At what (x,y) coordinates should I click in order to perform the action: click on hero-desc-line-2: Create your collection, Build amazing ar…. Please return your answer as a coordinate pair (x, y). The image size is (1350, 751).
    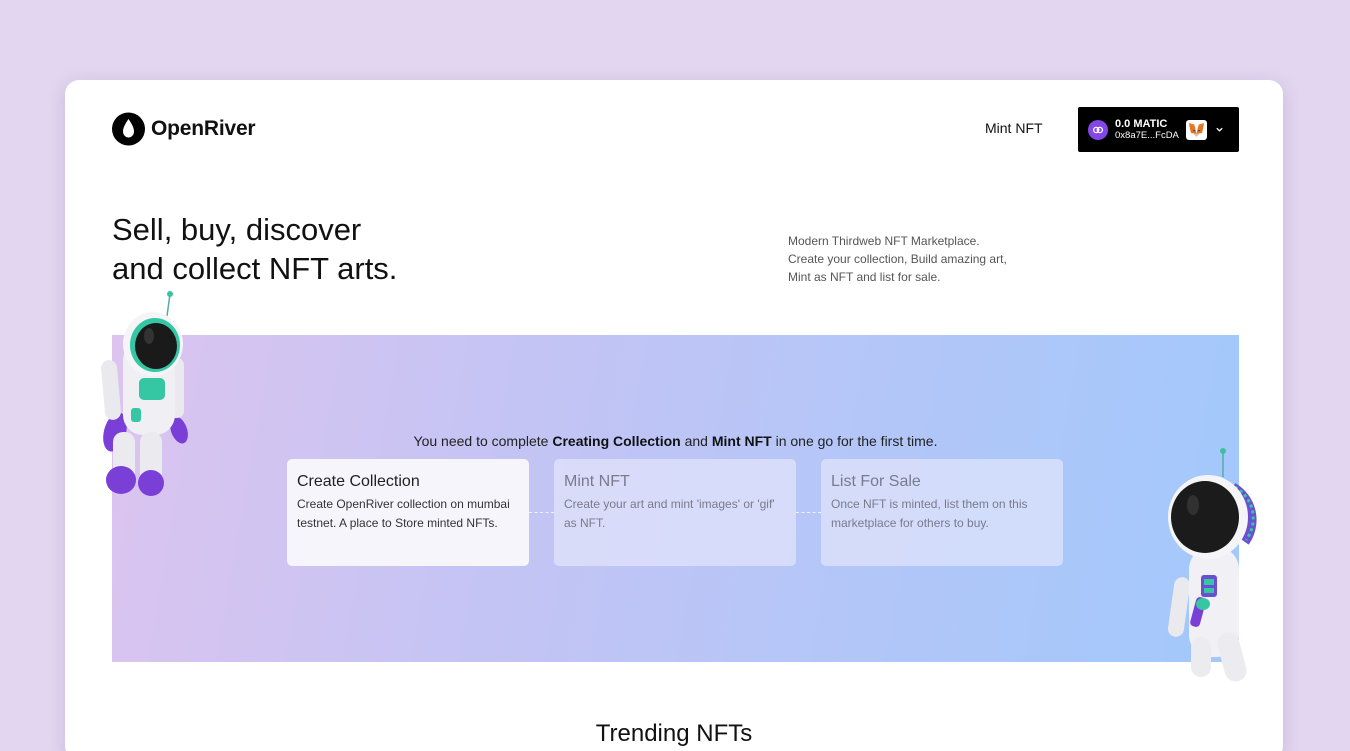
    Looking at the image, I should click on (897, 259).